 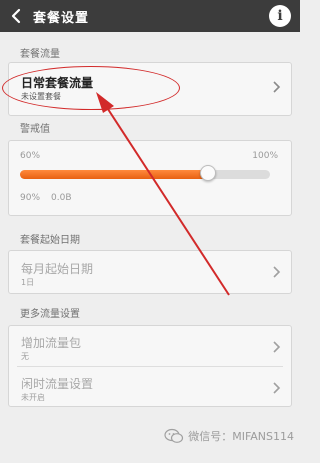 I want to click on watermark: 微信号：MIFANS114, so click(x=229, y=436).